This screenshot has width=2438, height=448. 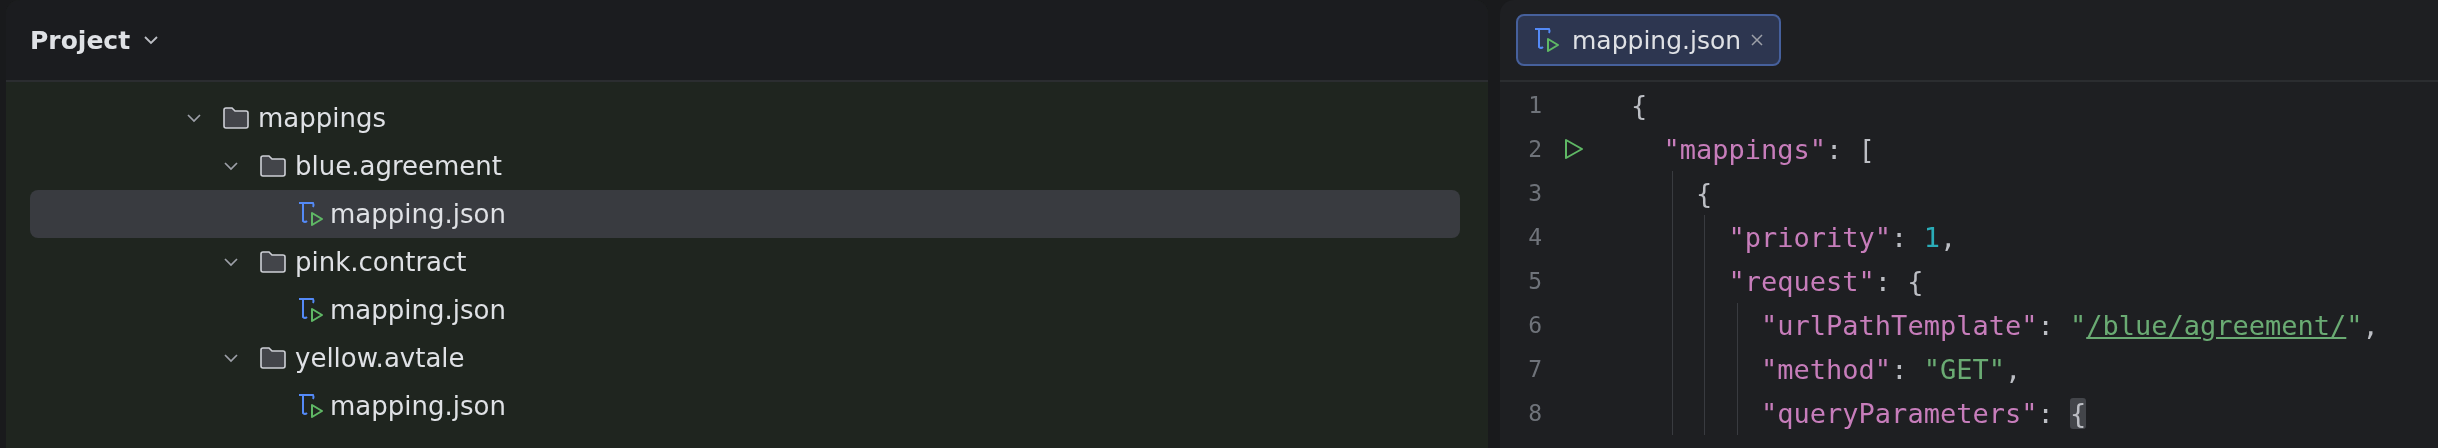 What do you see at coordinates (1931, 237) in the screenshot?
I see `code-number: 1` at bounding box center [1931, 237].